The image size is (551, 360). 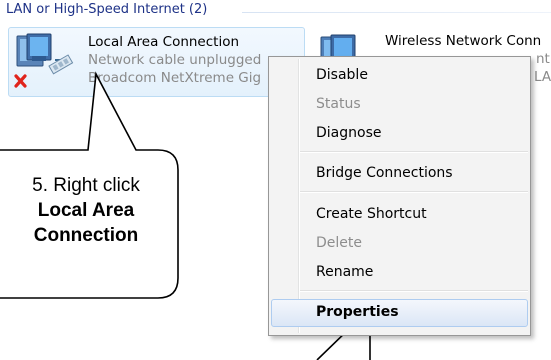 What do you see at coordinates (399, 133) in the screenshot?
I see `menu-item-diagnose: Diagnose` at bounding box center [399, 133].